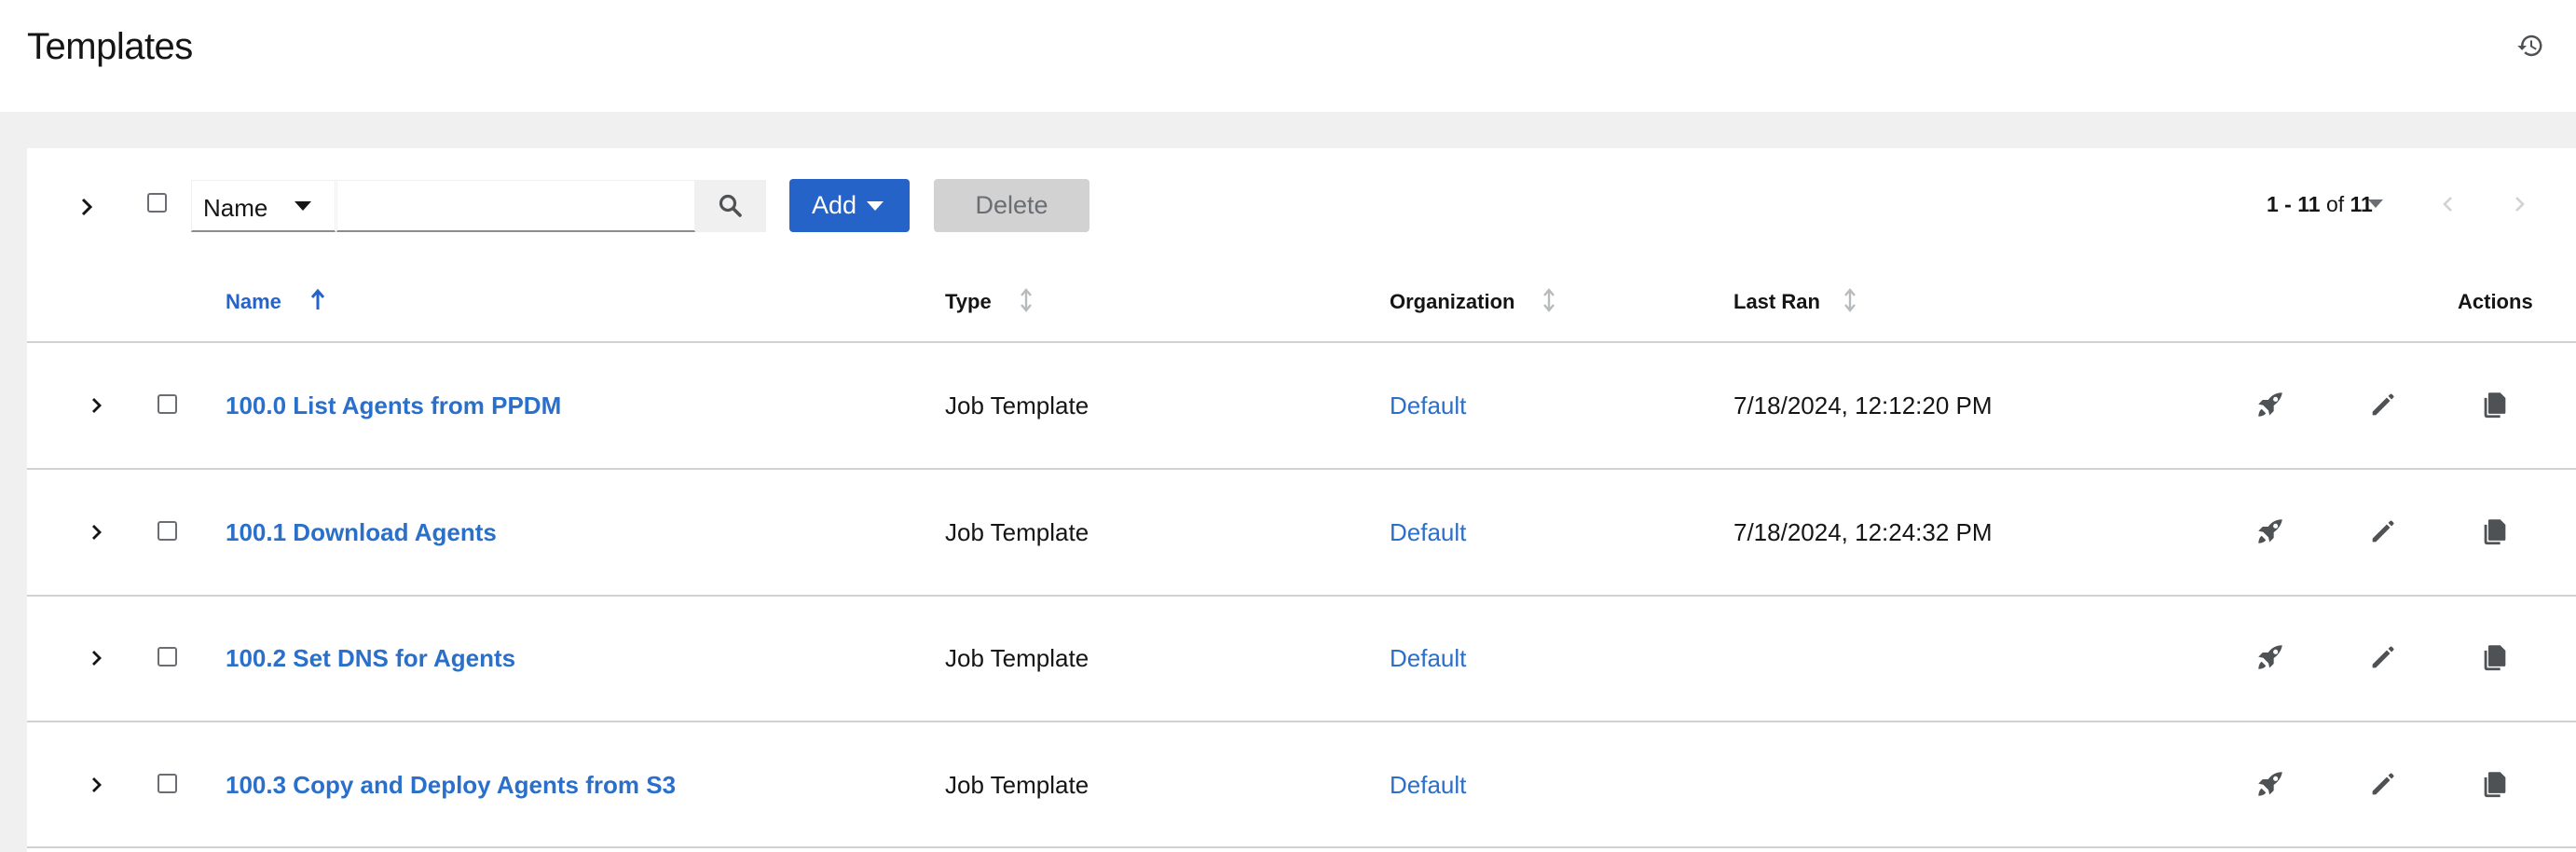  Describe the element at coordinates (235, 208) in the screenshot. I see `filter-field-label: Name` at that location.